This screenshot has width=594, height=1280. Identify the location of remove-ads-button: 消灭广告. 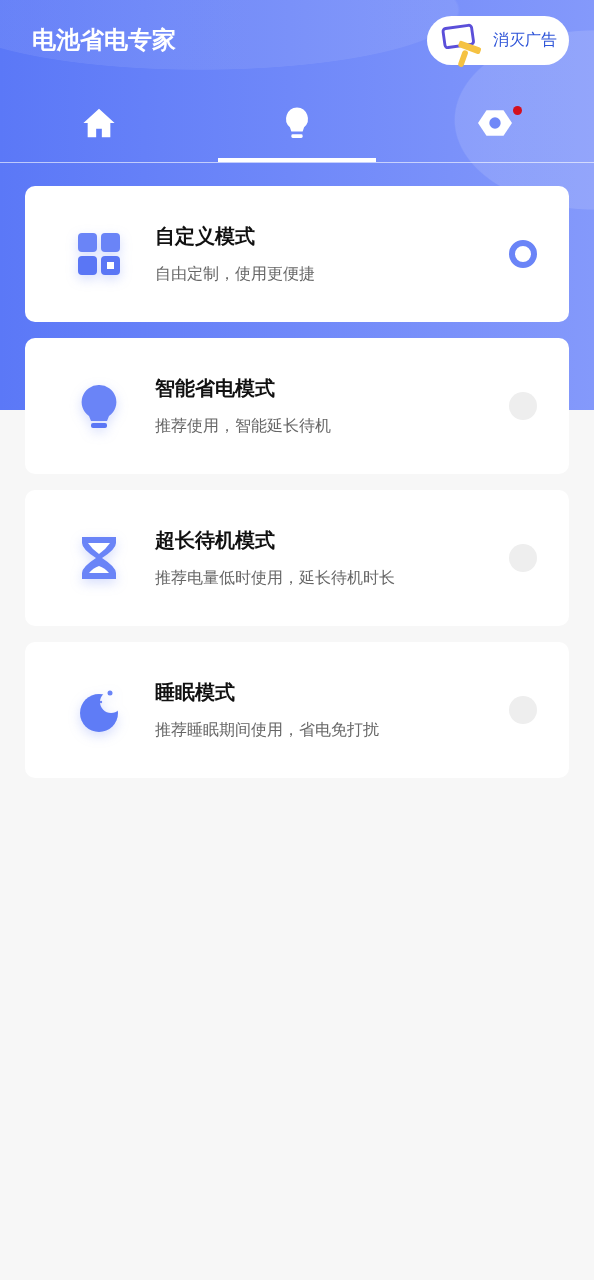
(498, 40).